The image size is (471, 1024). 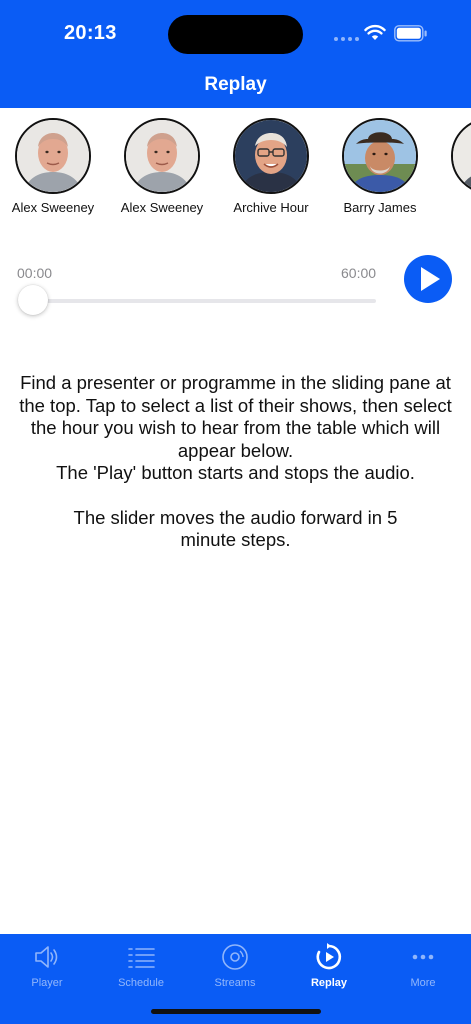 I want to click on home-indicator, so click(x=236, y=1011).